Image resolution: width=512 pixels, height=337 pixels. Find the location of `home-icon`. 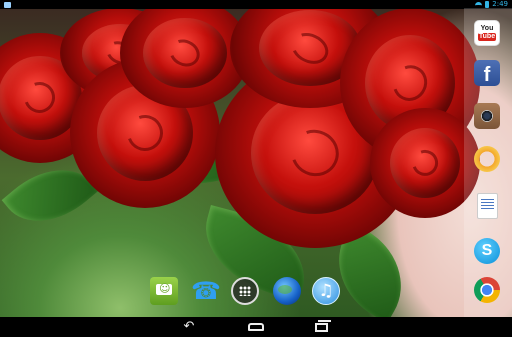

home-icon is located at coordinates (256, 327).